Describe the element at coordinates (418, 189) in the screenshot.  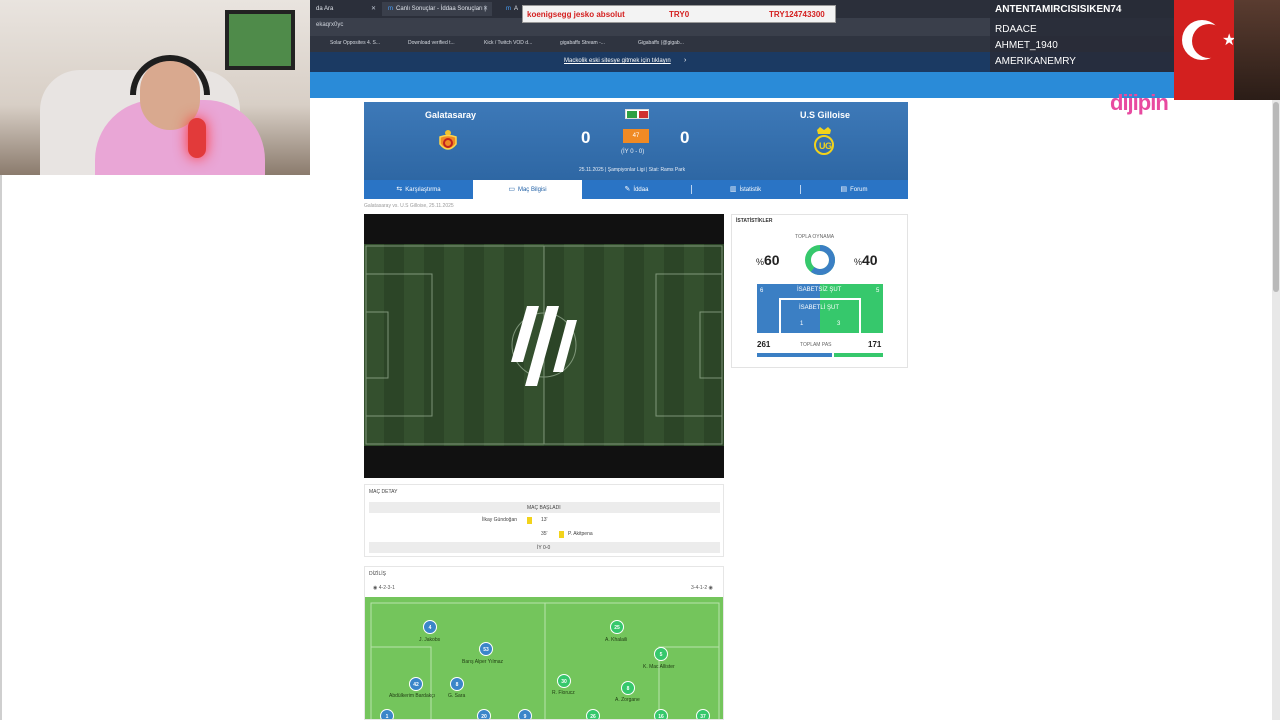
I see `tab-karsilastirma: ⇆ Karşılaştırma` at that location.